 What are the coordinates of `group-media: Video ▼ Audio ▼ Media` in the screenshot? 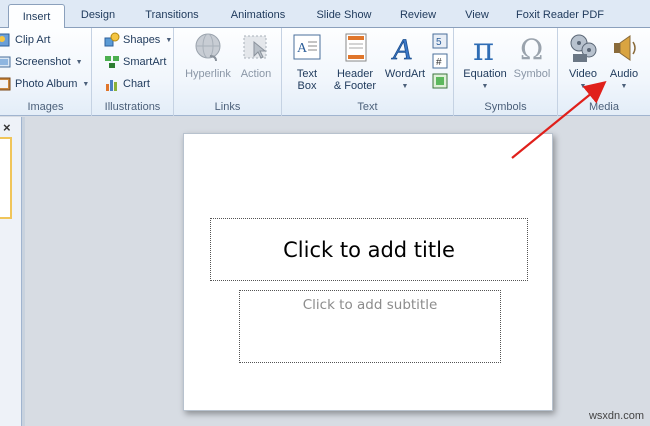 It's located at (604, 72).